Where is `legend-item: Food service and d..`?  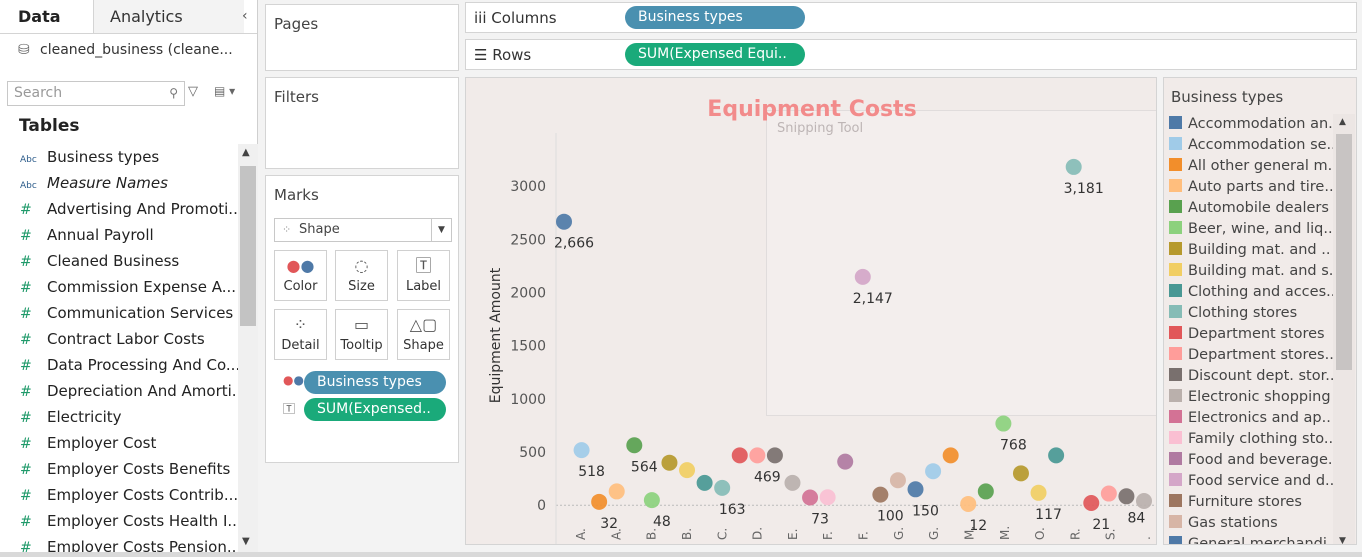 legend-item: Food service and d.. is located at coordinates (1251, 481).